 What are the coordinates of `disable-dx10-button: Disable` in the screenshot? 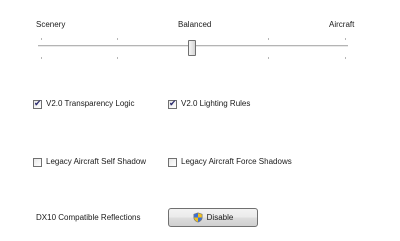 It's located at (213, 217).